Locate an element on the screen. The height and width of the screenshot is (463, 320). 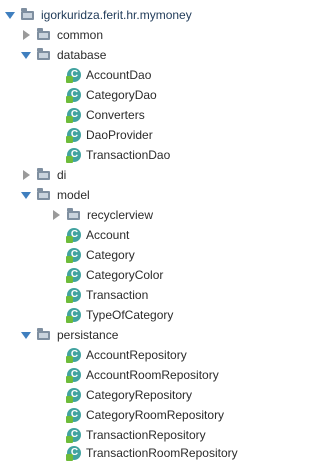
tree-node-label: recyclerview is located at coordinates (120, 215).